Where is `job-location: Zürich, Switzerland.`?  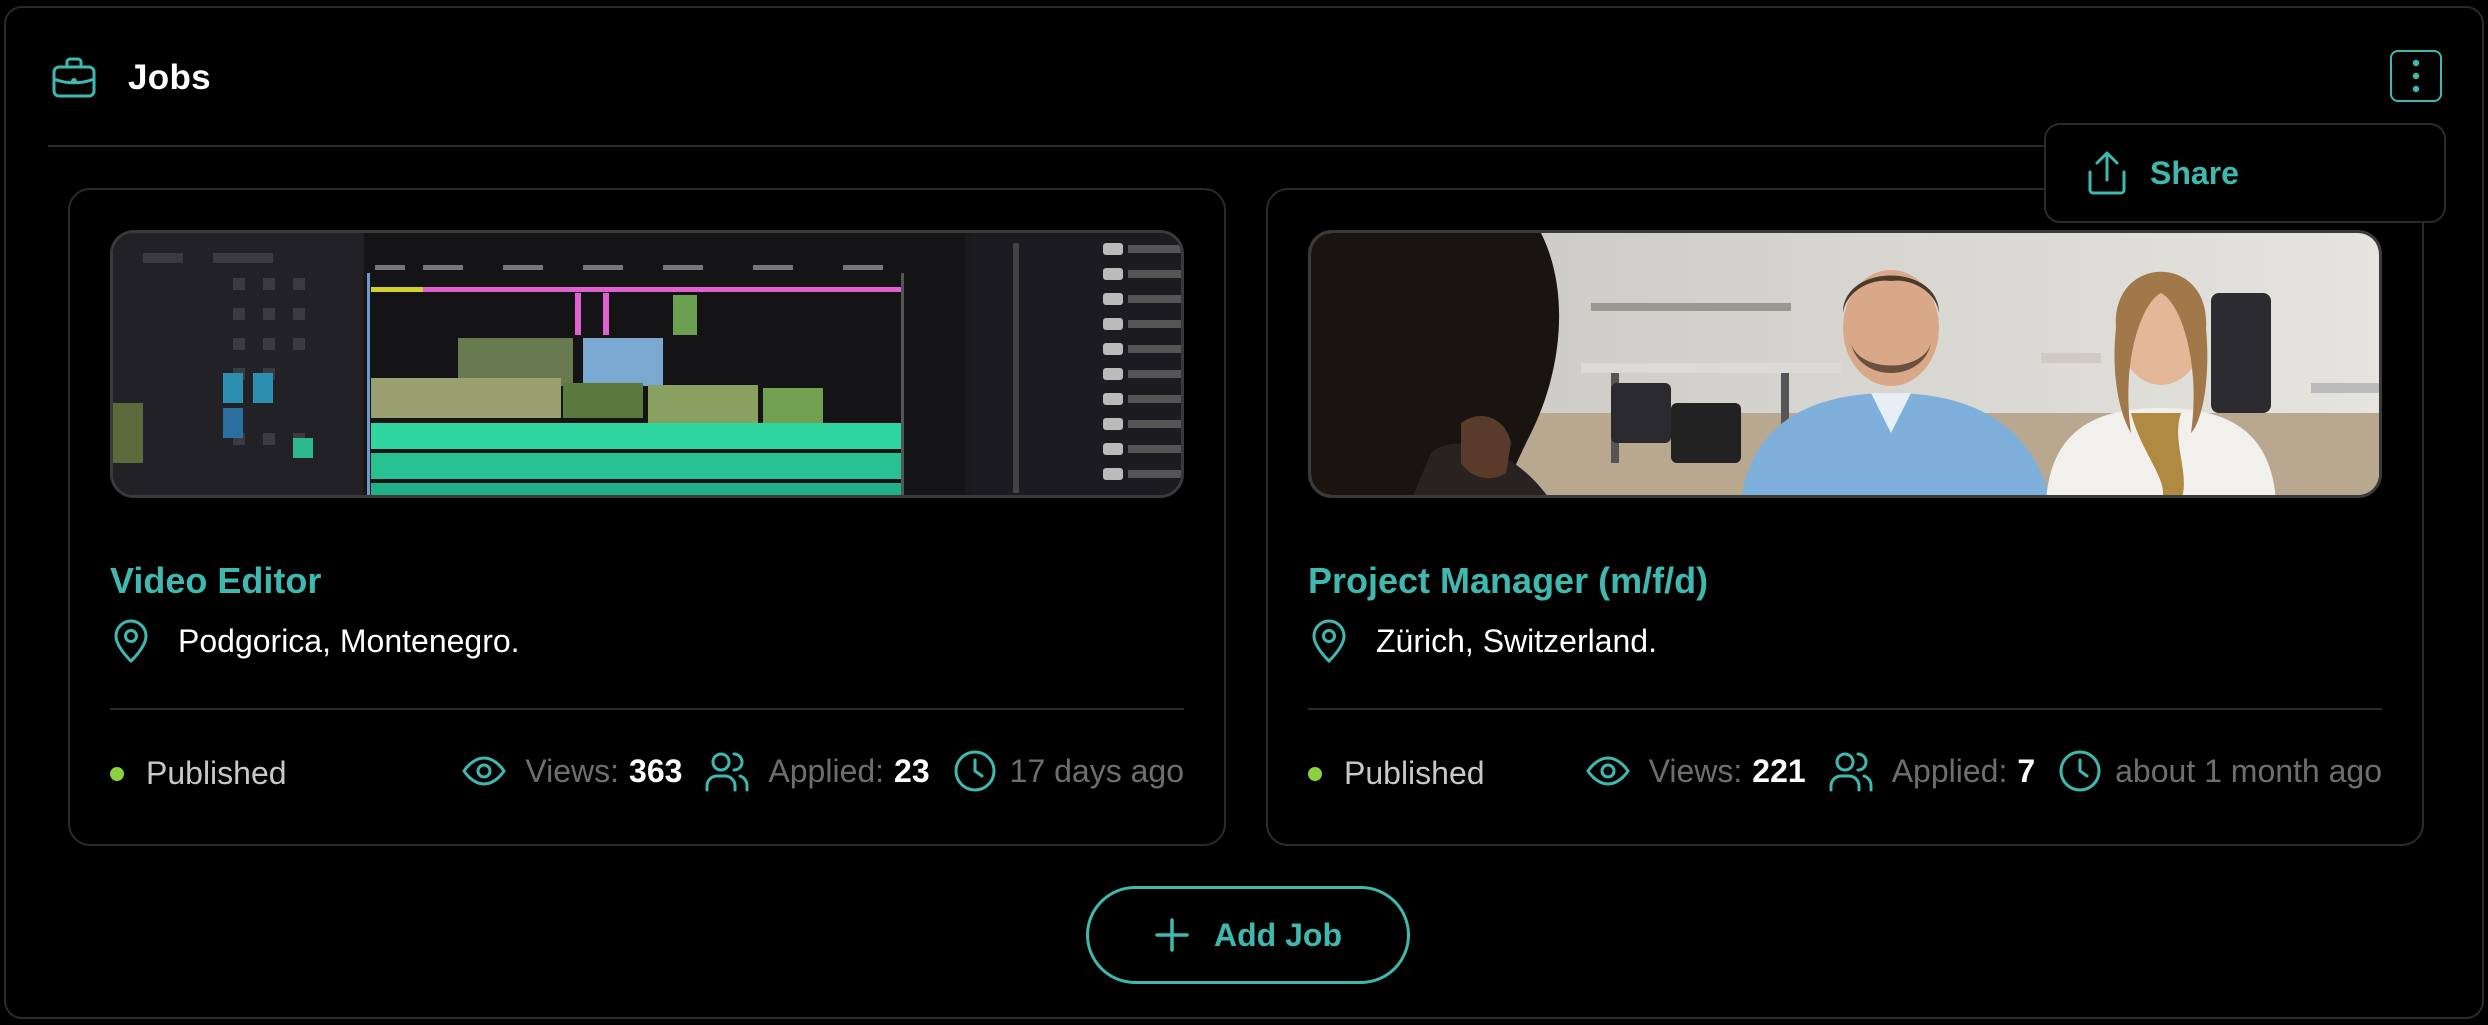 job-location: Zürich, Switzerland. is located at coordinates (1482, 641).